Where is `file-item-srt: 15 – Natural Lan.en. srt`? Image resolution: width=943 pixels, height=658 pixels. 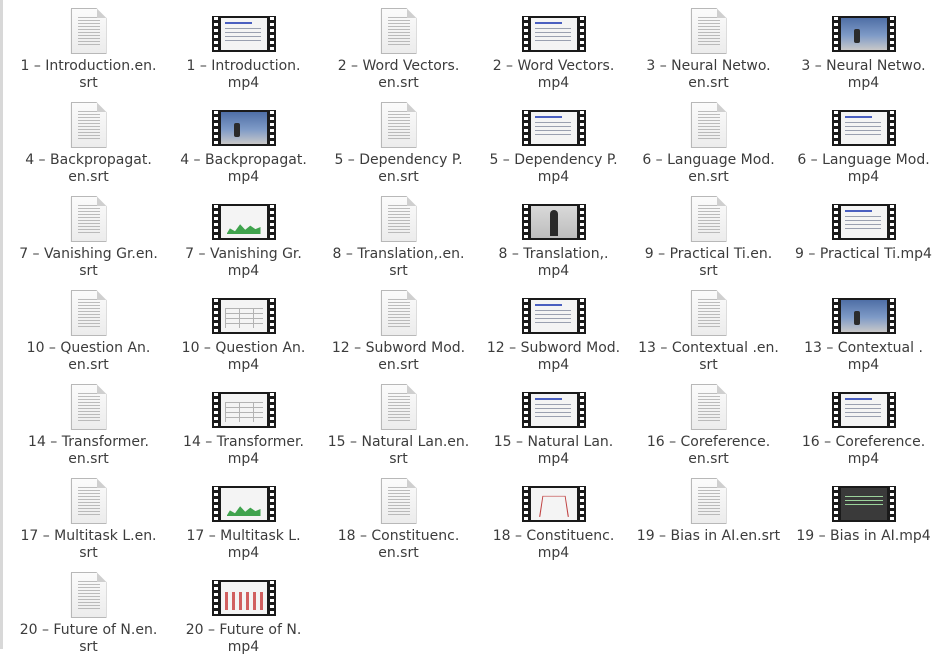
file-item-srt: 15 – Natural Lan.en. srt is located at coordinates (398, 423).